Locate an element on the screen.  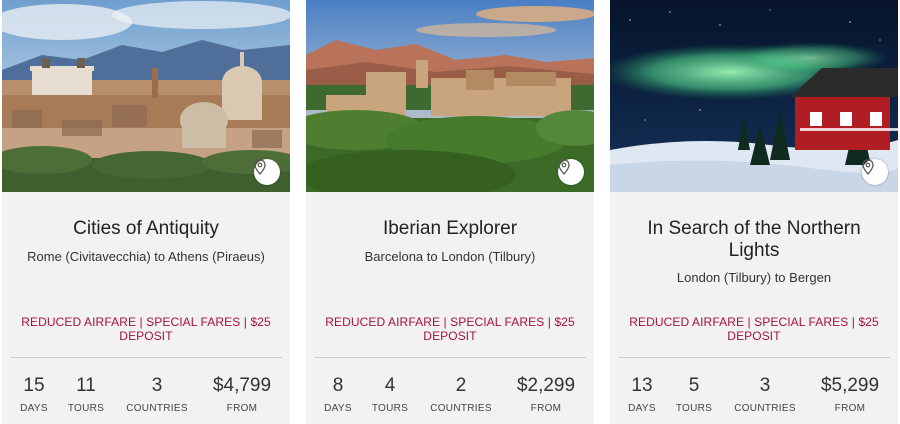
days-value: 13 is located at coordinates (642, 385).